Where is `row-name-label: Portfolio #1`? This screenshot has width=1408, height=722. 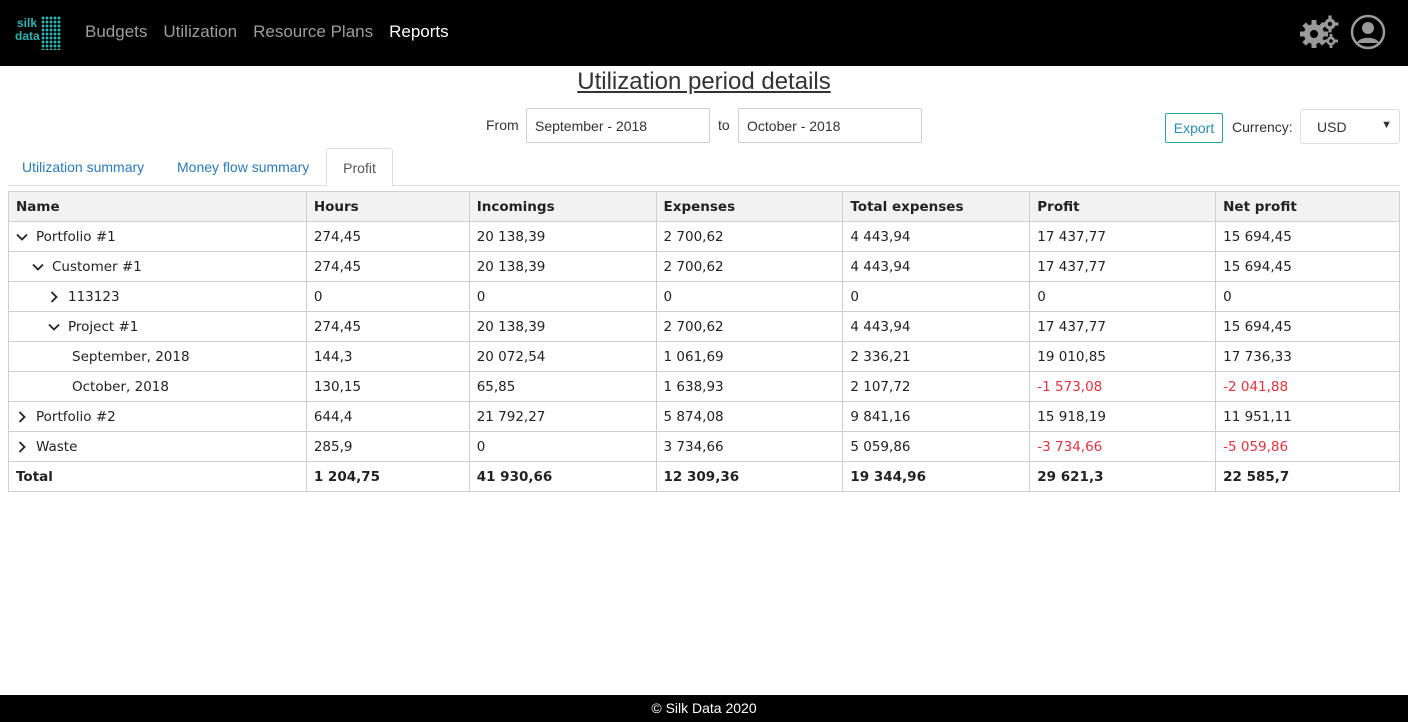 row-name-label: Portfolio #1 is located at coordinates (76, 236).